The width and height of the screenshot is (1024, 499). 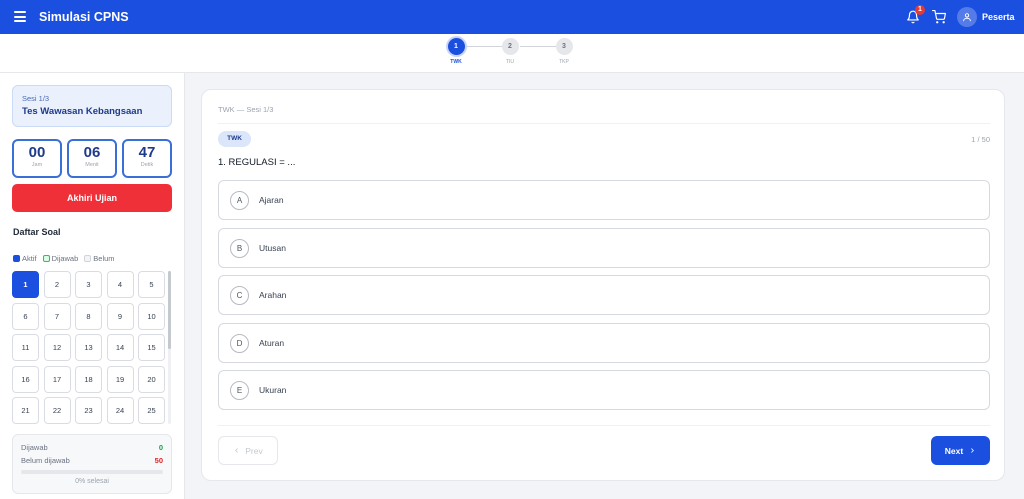 What do you see at coordinates (25, 284) in the screenshot?
I see `question-number-button: 1` at bounding box center [25, 284].